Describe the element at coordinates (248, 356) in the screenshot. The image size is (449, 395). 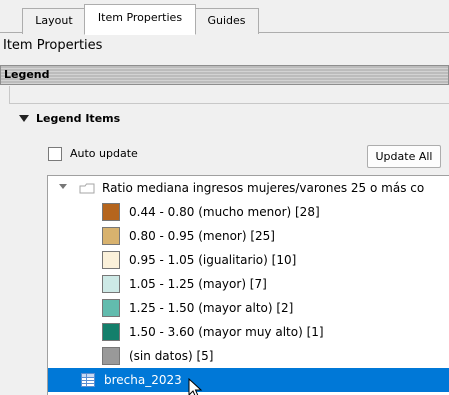
I see `legend-class-row: (sin datos) [5]` at that location.